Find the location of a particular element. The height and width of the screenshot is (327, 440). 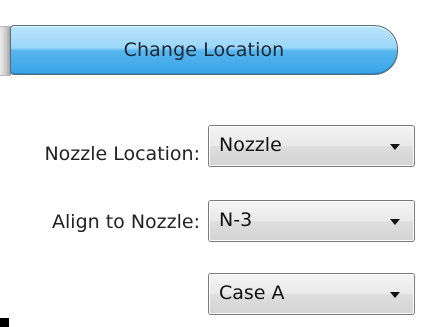

change-location-button: Change Location is located at coordinates (204, 50).